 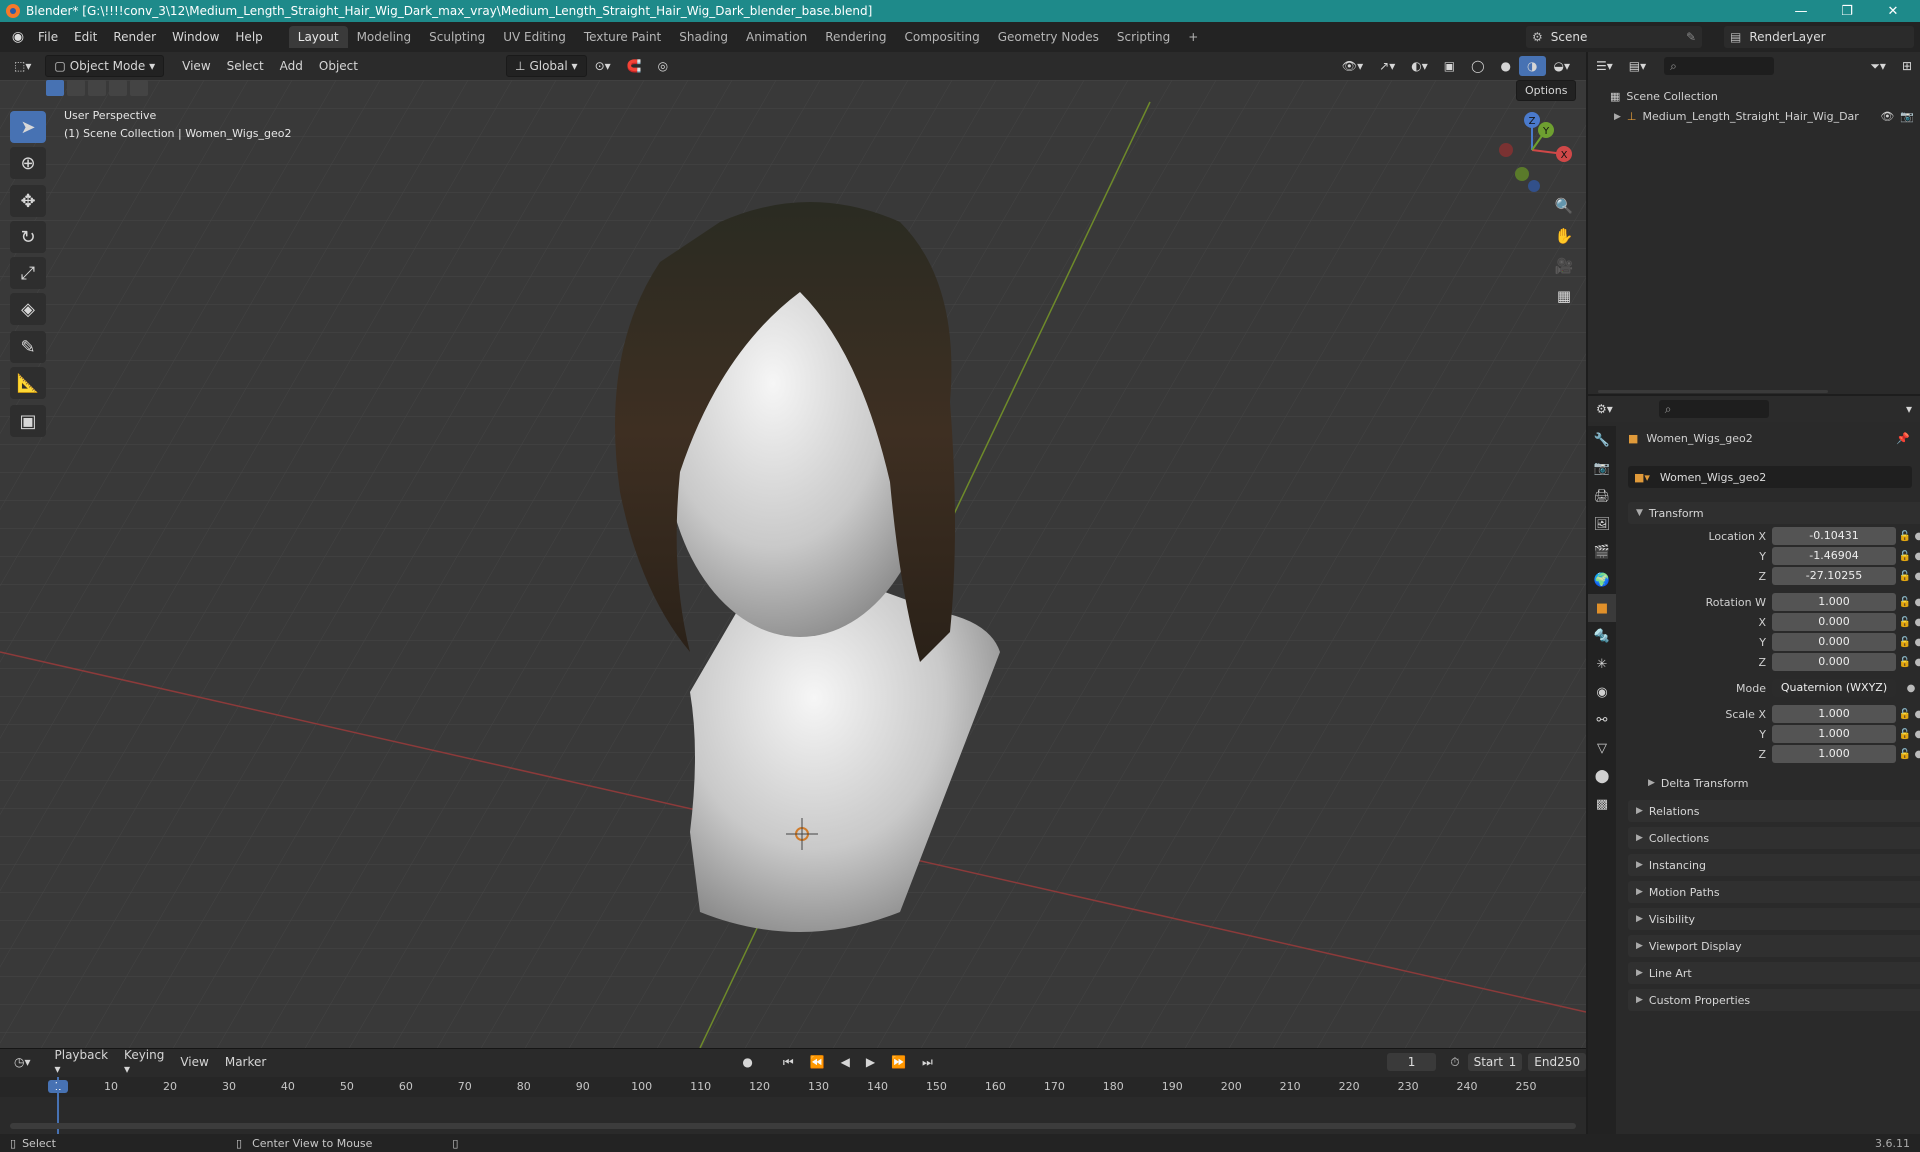 What do you see at coordinates (248, 37) in the screenshot?
I see `menu-help: Help` at bounding box center [248, 37].